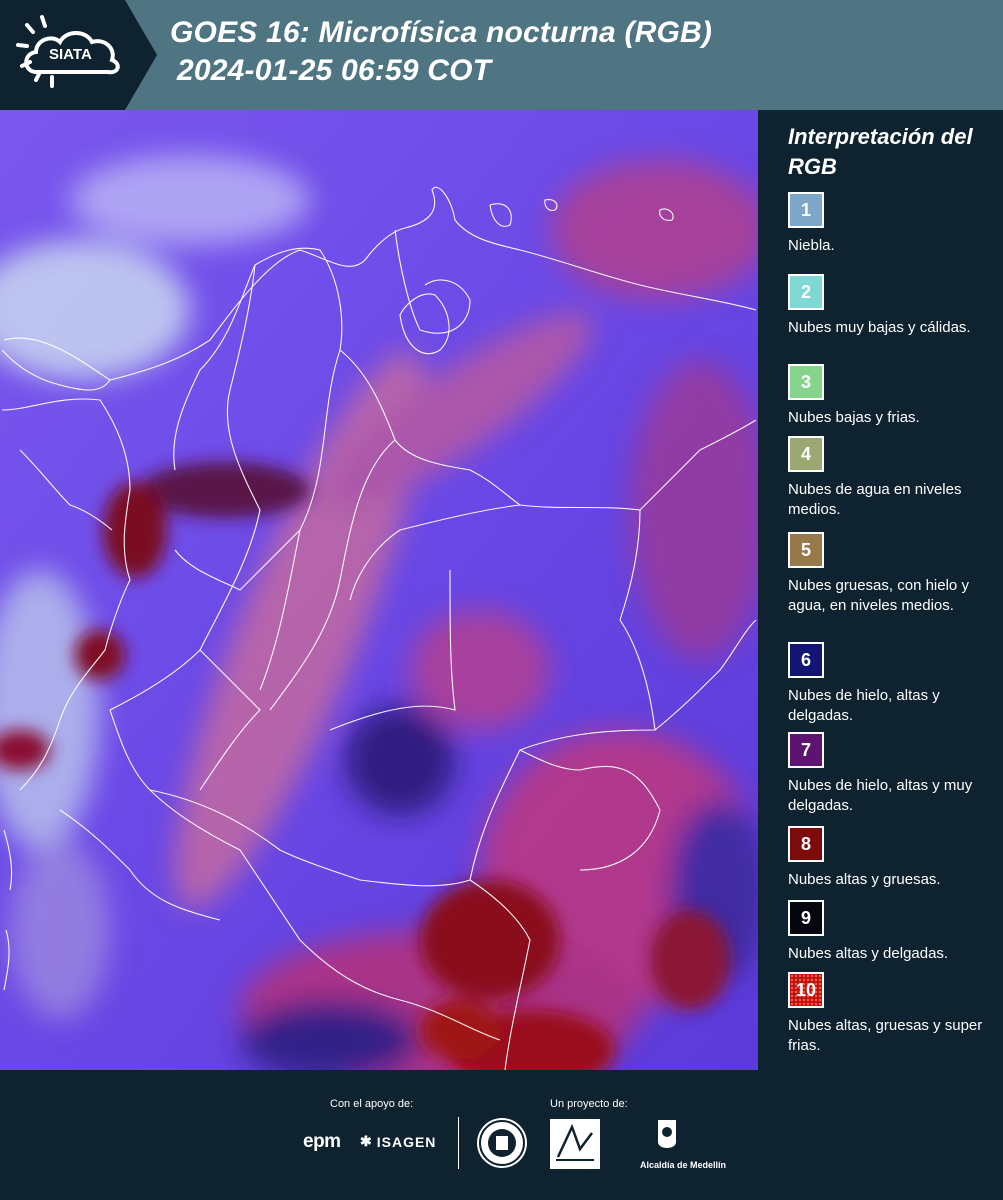  Describe the element at coordinates (458, 1143) in the screenshot. I see `footer-divider` at that location.